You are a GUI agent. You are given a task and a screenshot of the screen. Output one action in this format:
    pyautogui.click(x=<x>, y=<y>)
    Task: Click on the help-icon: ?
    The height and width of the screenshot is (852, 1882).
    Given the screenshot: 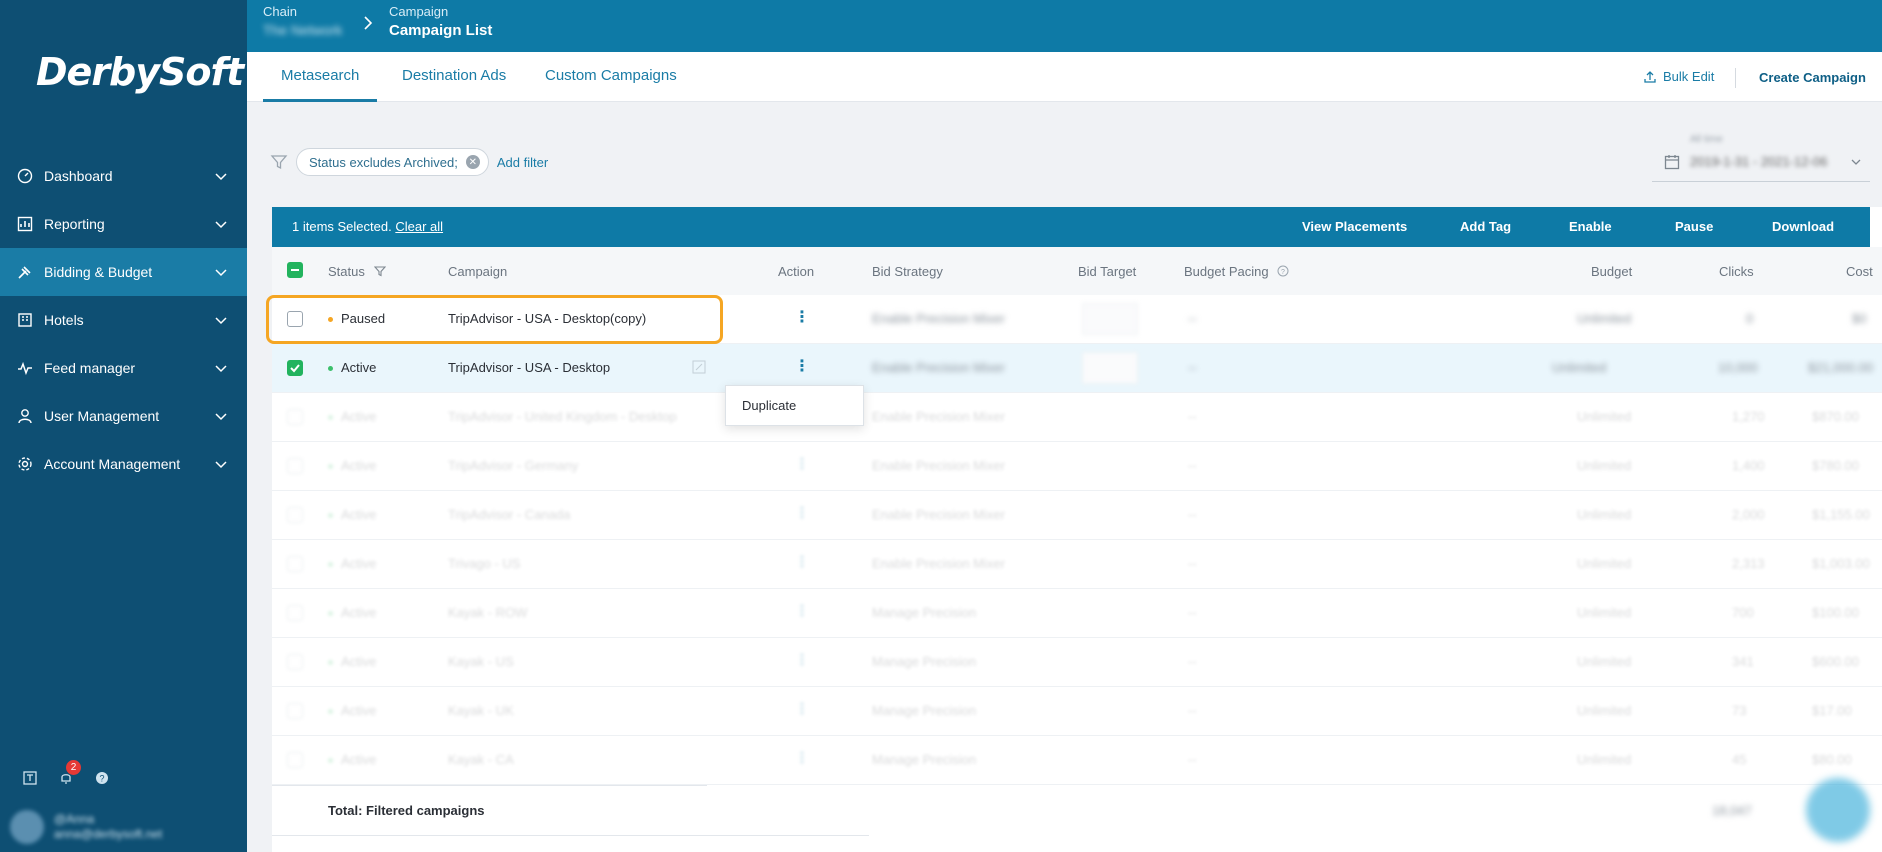 What is the action you would take?
    pyautogui.click(x=102, y=778)
    